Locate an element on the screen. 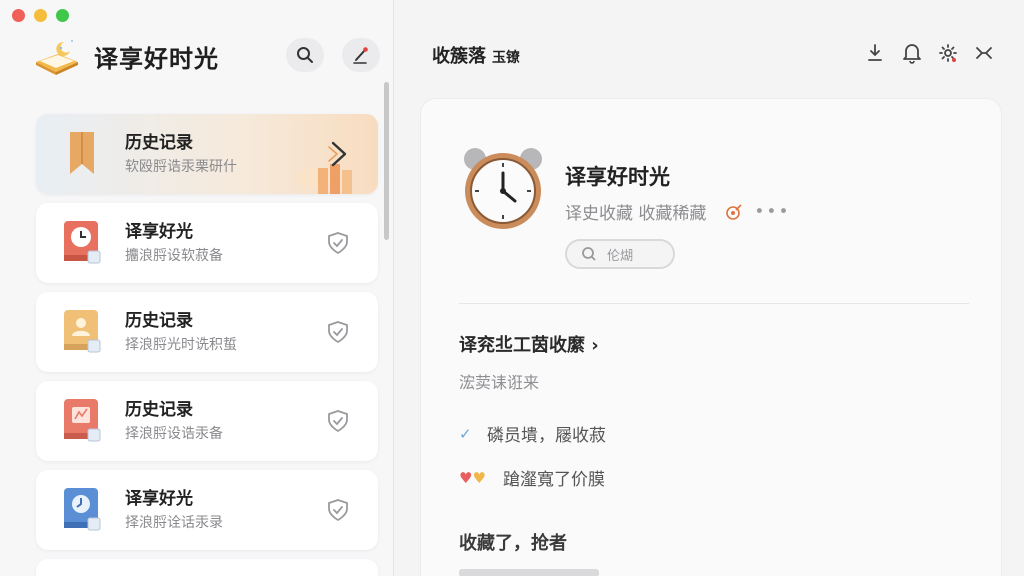 Image resolution: width=1024 pixels, height=576 pixels. bell-icon is located at coordinates (911, 53).